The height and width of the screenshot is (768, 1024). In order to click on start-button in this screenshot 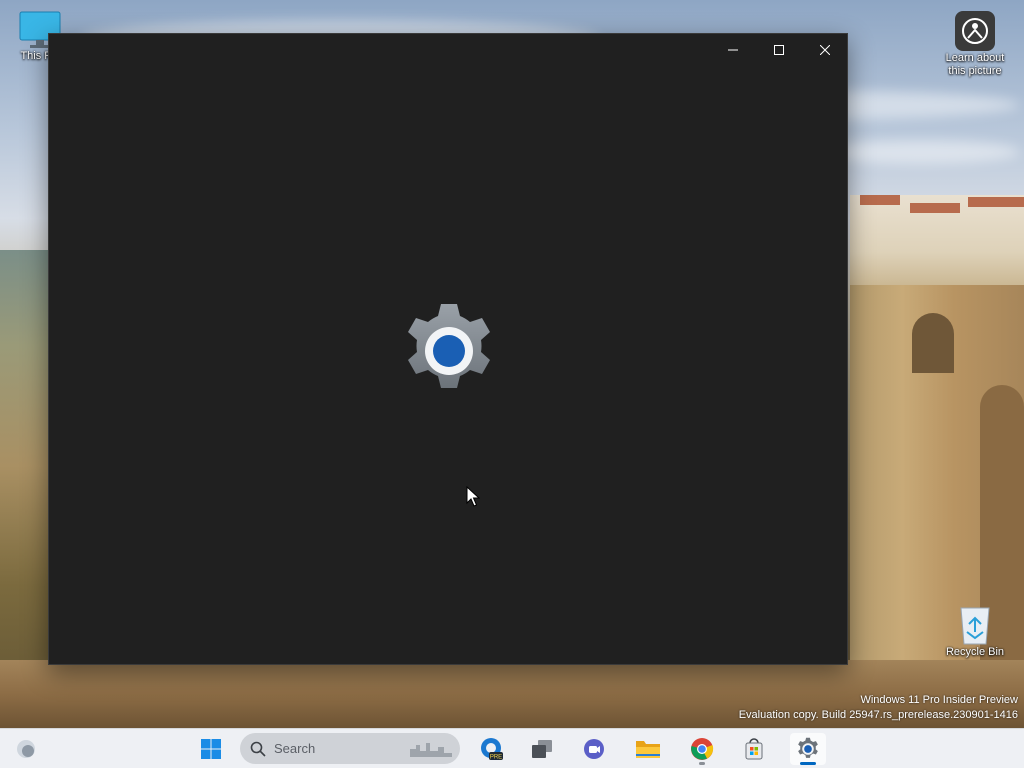, I will do `click(211, 749)`.